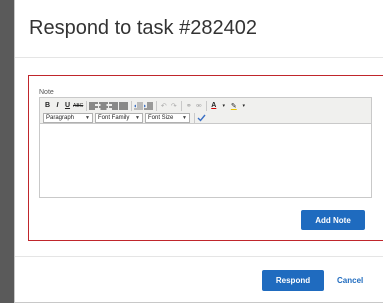  What do you see at coordinates (198, 106) in the screenshot?
I see `unlink-icon: ⚮` at bounding box center [198, 106].